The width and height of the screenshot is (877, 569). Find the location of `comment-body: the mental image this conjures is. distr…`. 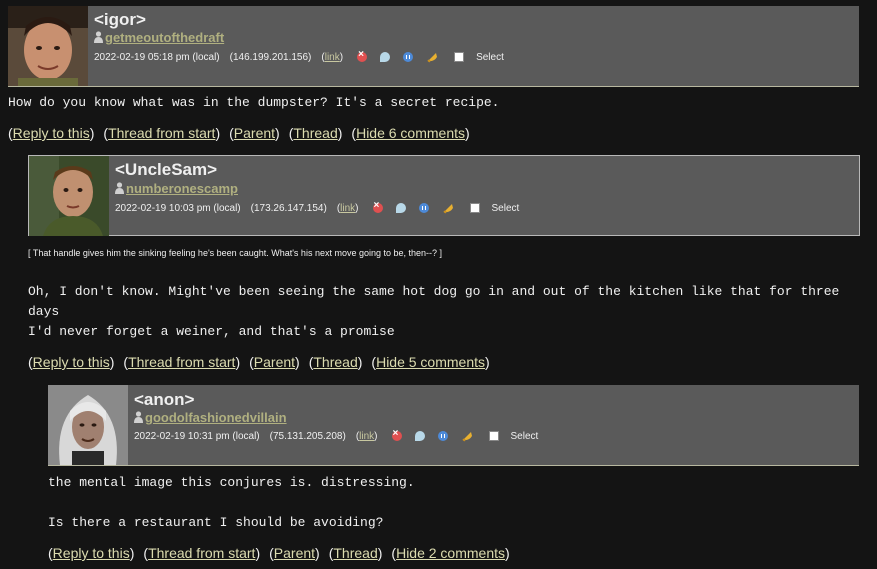

comment-body: the mental image this conjures is. distr… is located at coordinates (231, 502).